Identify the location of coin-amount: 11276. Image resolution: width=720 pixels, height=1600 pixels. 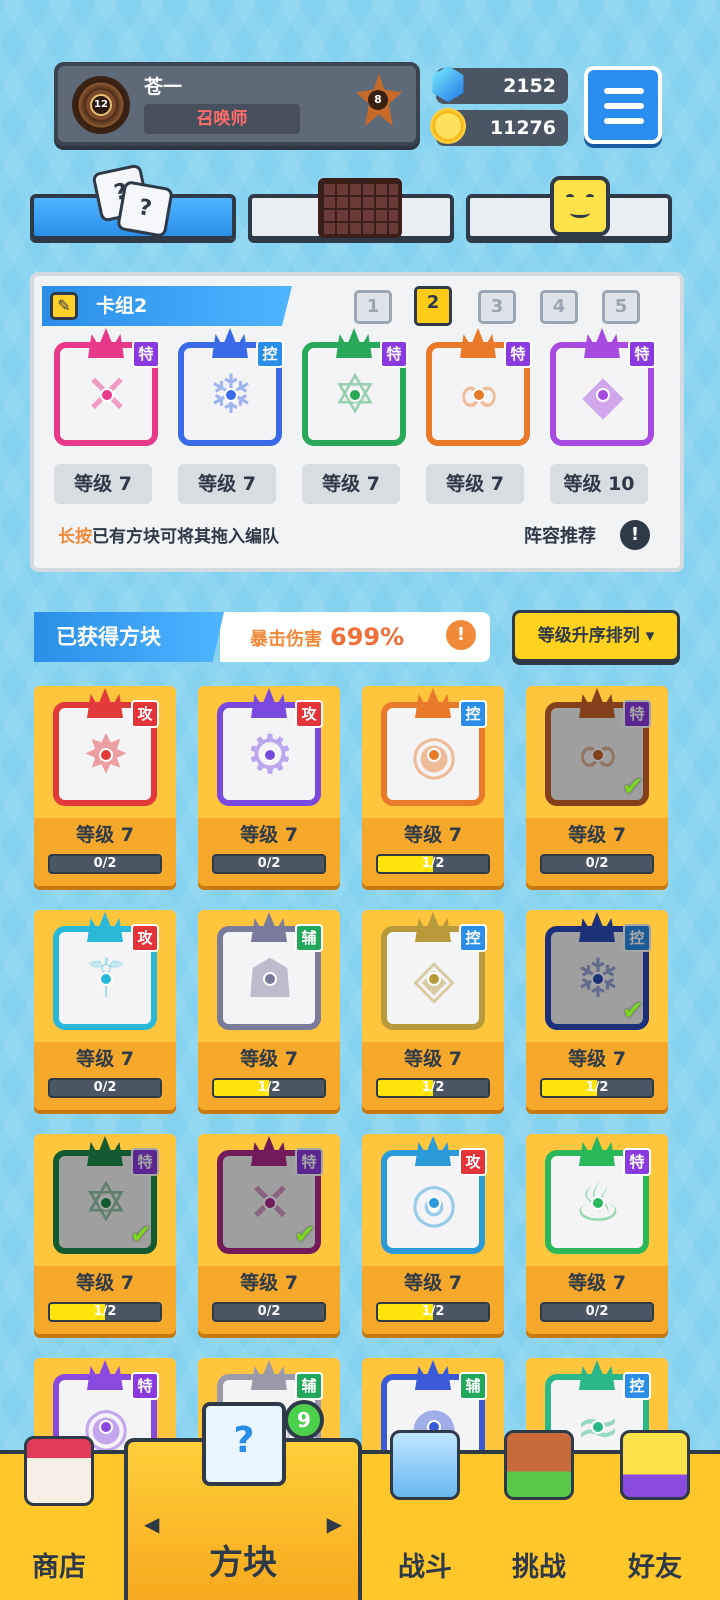
(522, 128).